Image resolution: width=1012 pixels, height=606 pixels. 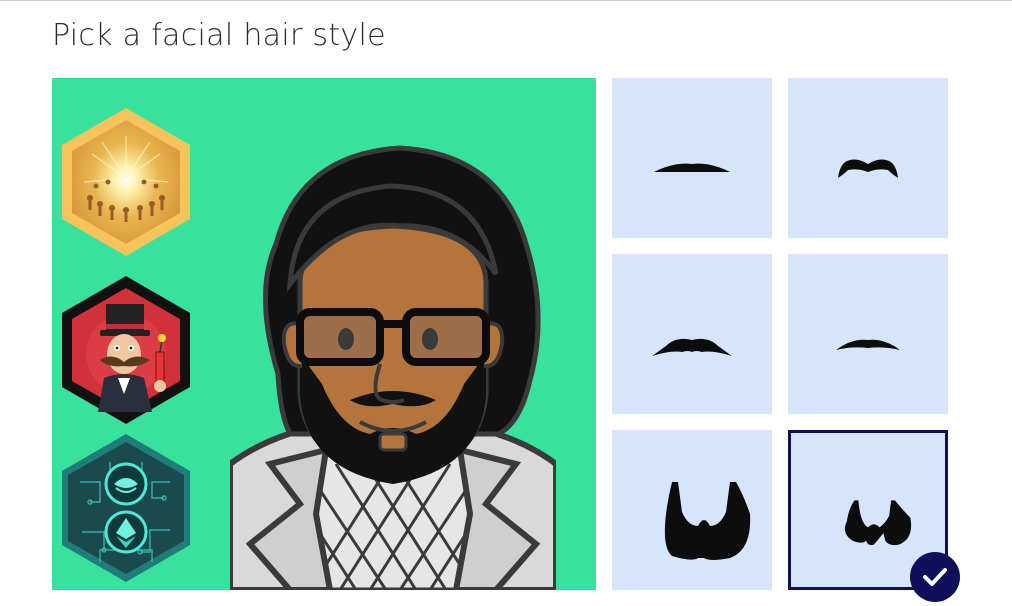 I want to click on pencil-mustache-icon, so click(x=868, y=344).